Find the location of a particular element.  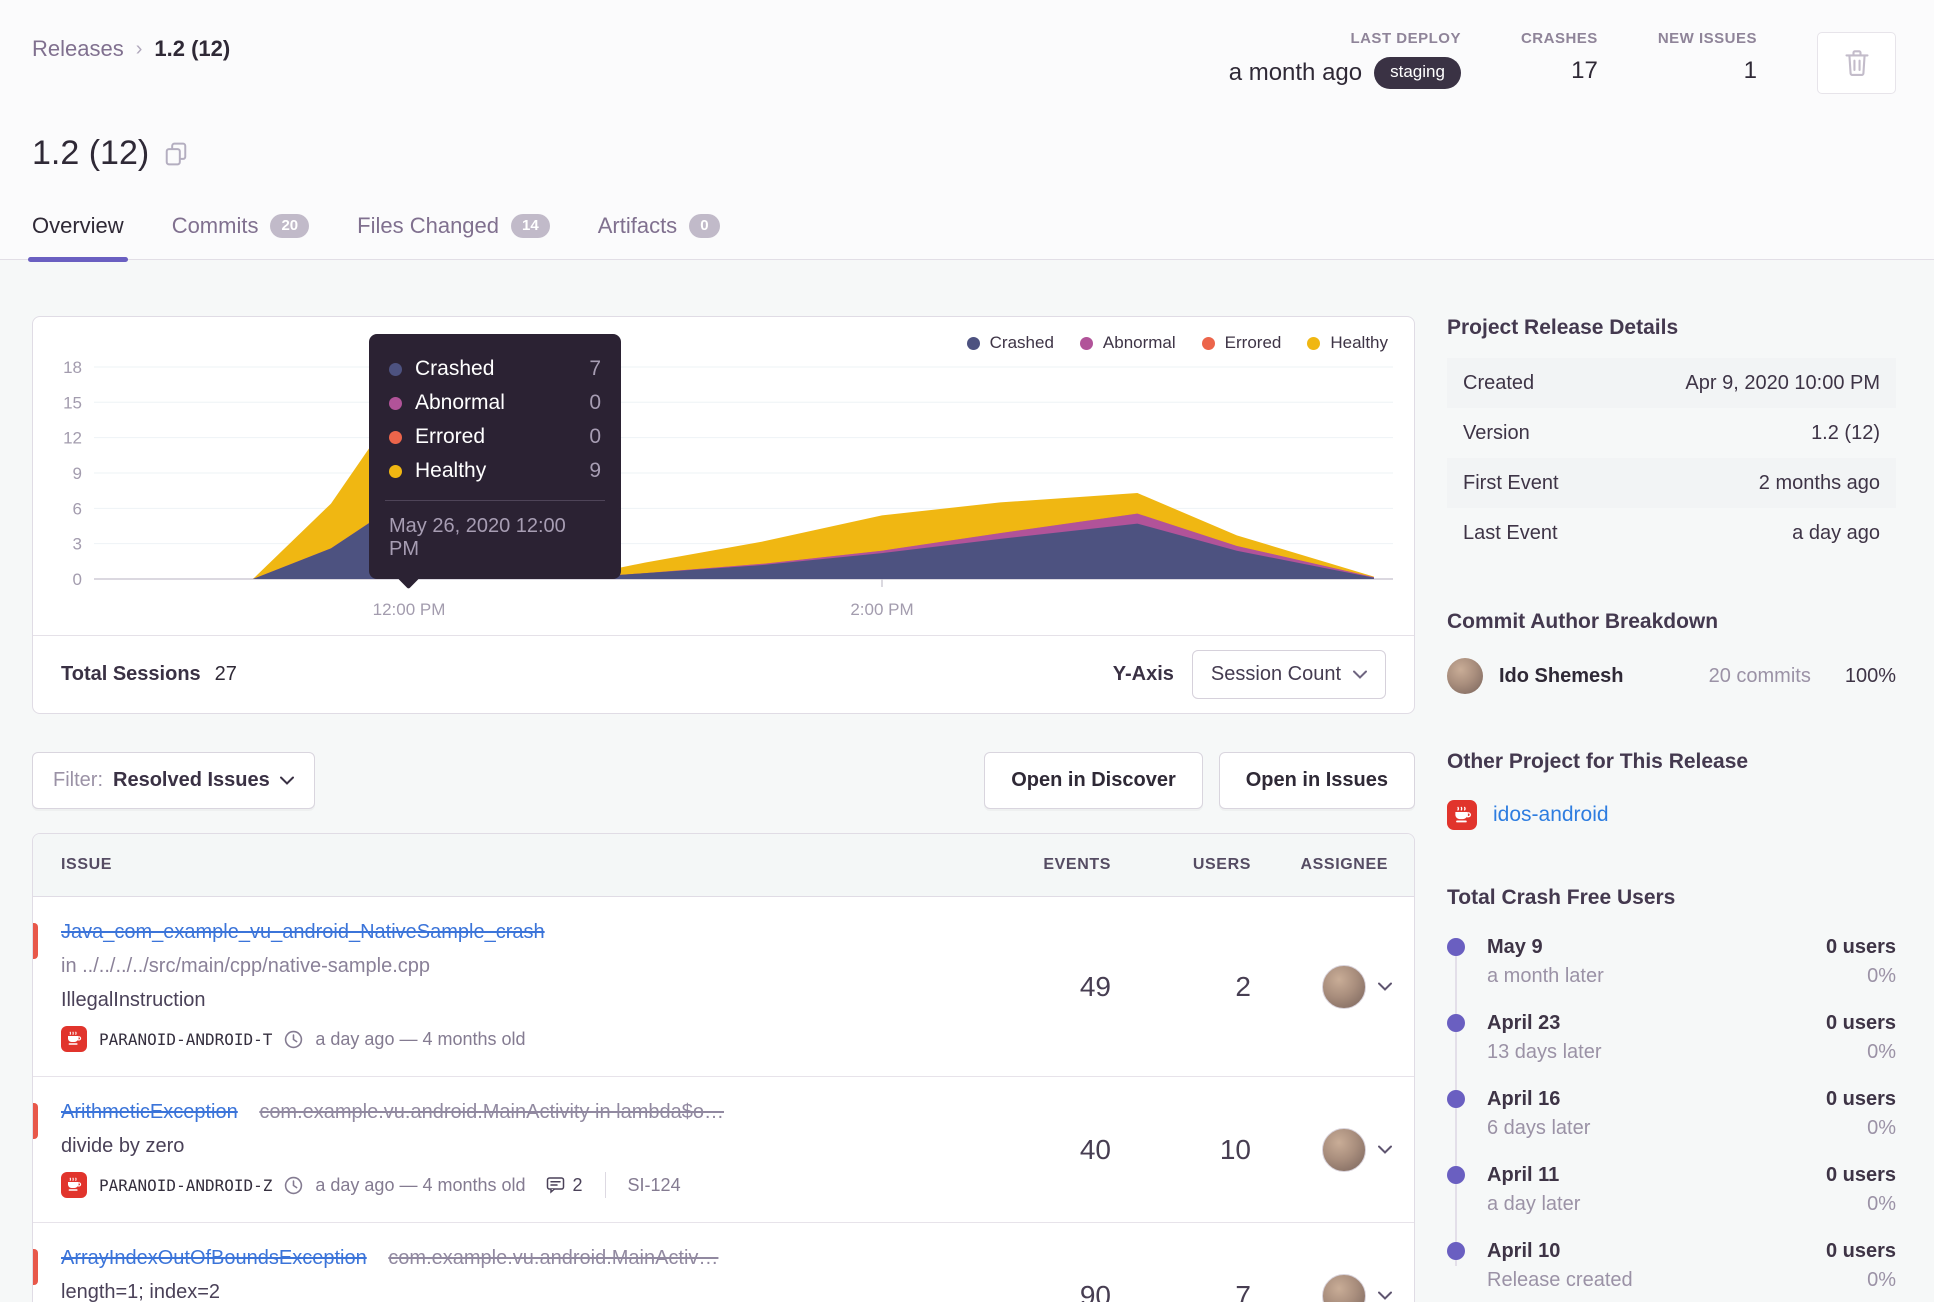

project-slug: PARANOID-ANDROID-T is located at coordinates (185, 1039).